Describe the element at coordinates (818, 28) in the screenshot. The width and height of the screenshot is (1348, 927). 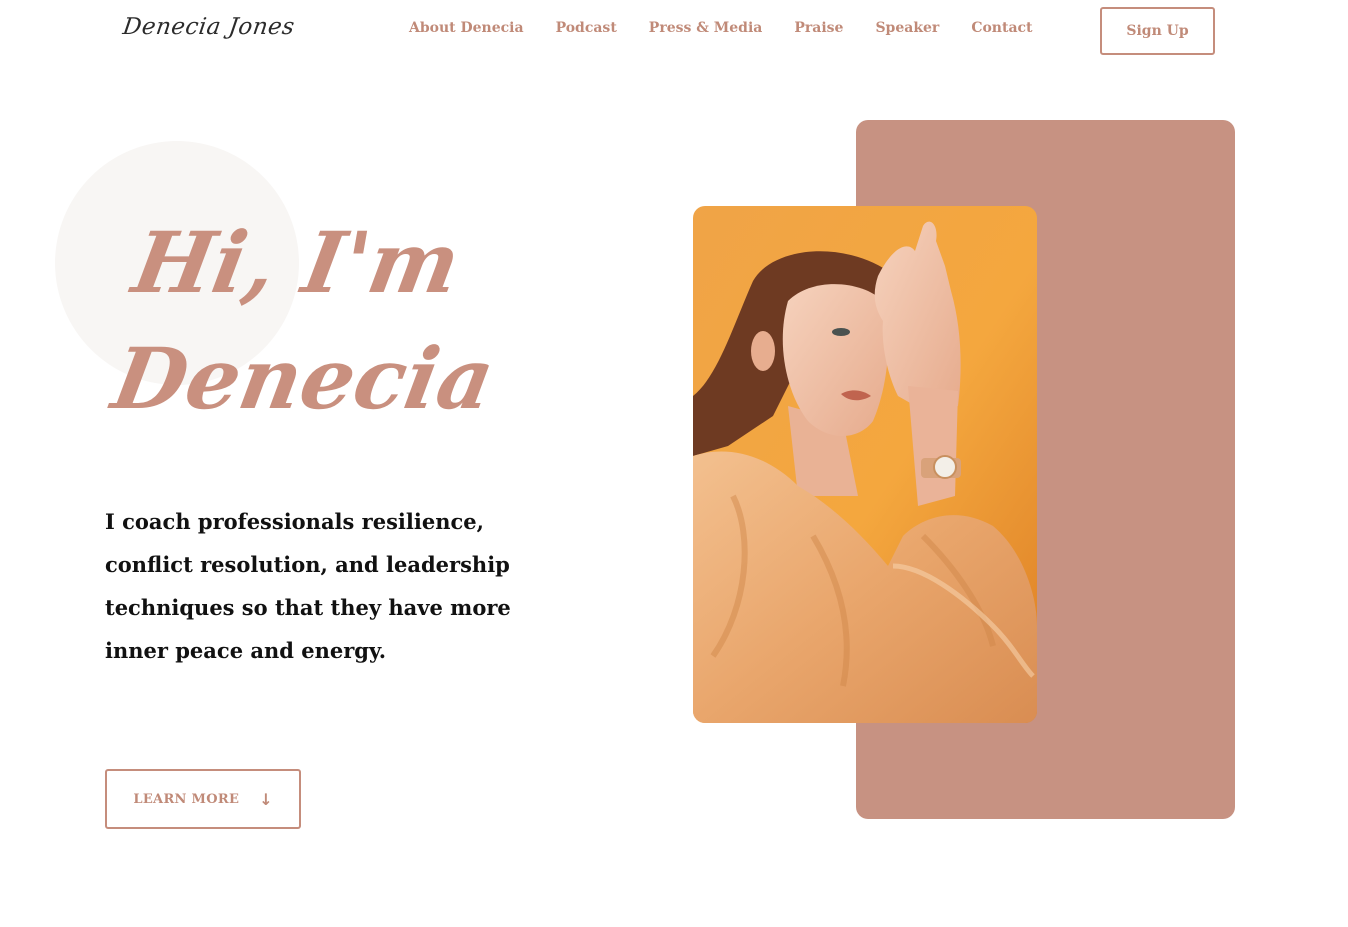
I see `nav-item-praise: Praise` at that location.